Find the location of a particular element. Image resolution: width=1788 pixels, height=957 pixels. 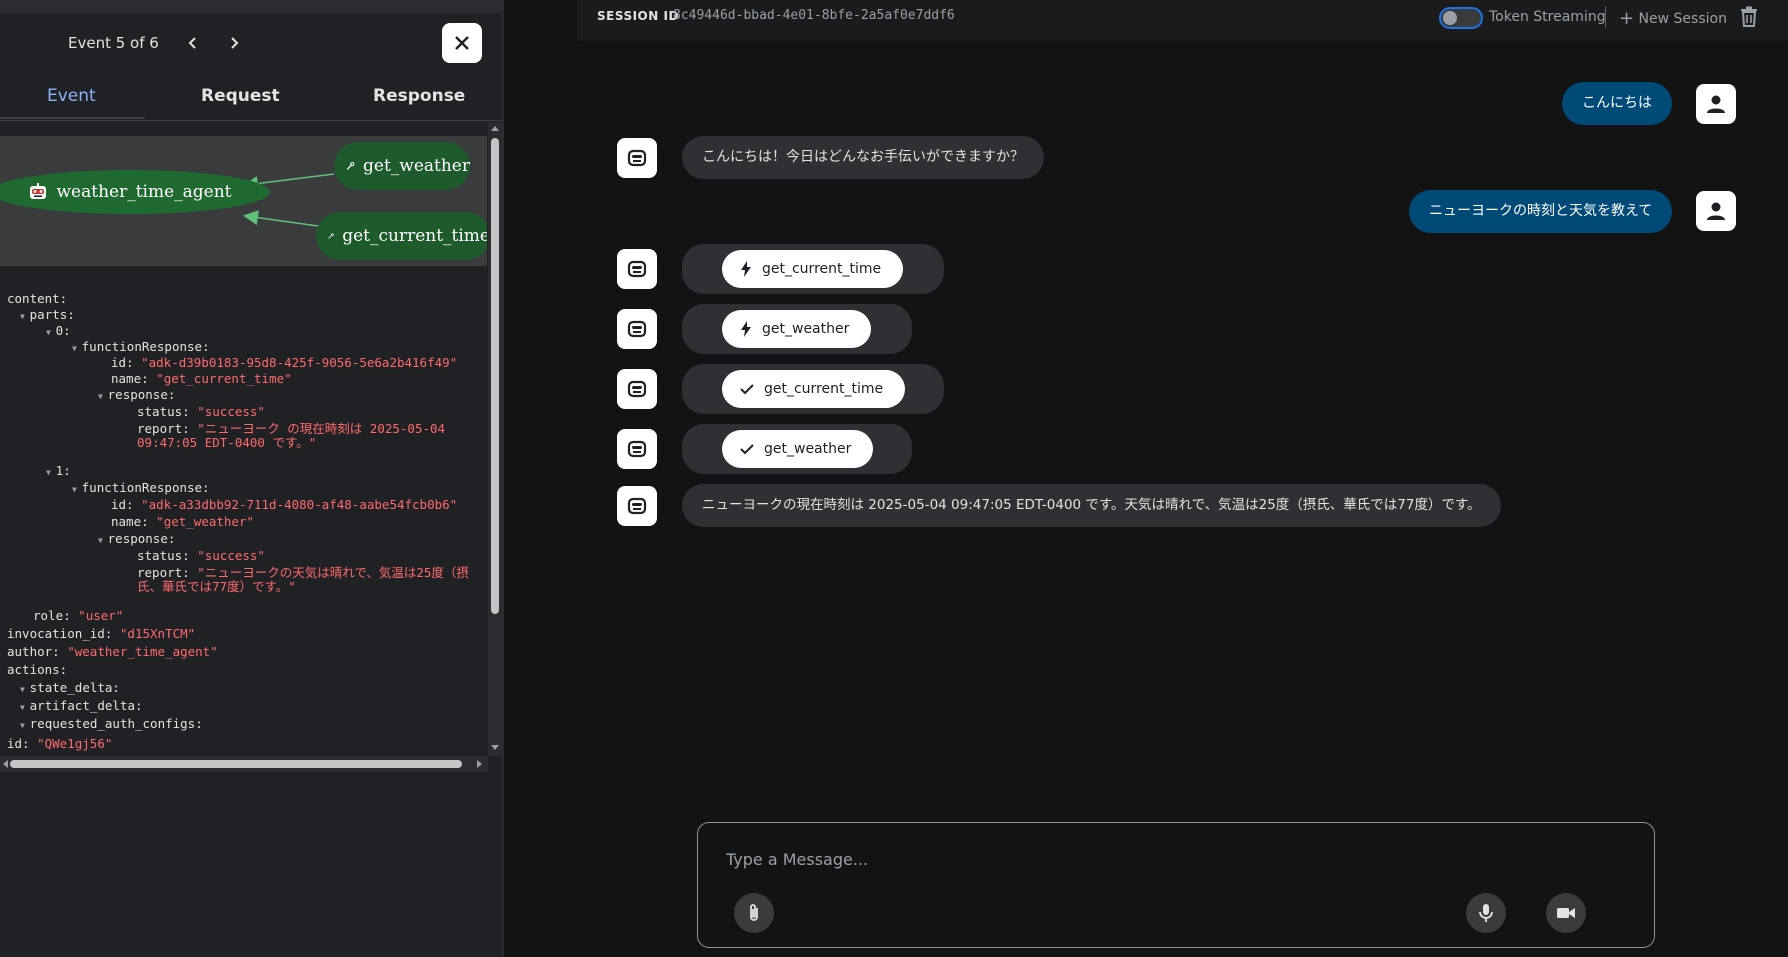

video-camera-icon is located at coordinates (1566, 913).